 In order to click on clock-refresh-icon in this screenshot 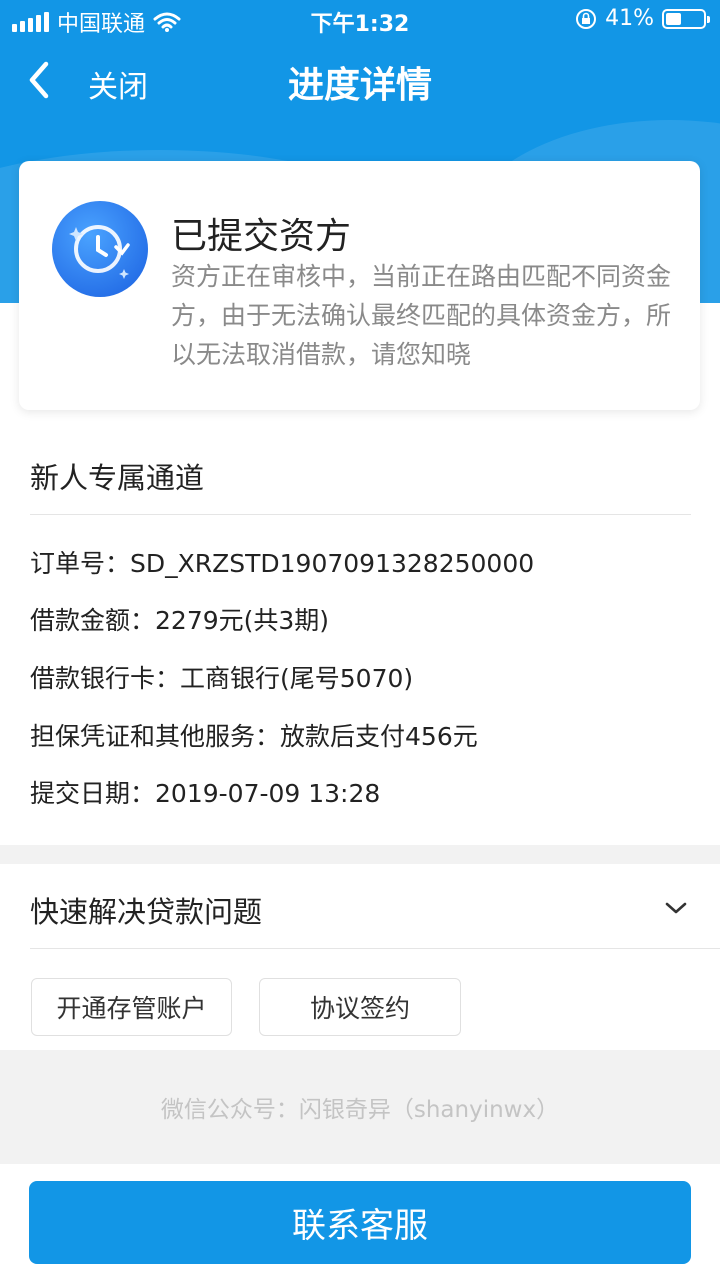, I will do `click(100, 249)`.